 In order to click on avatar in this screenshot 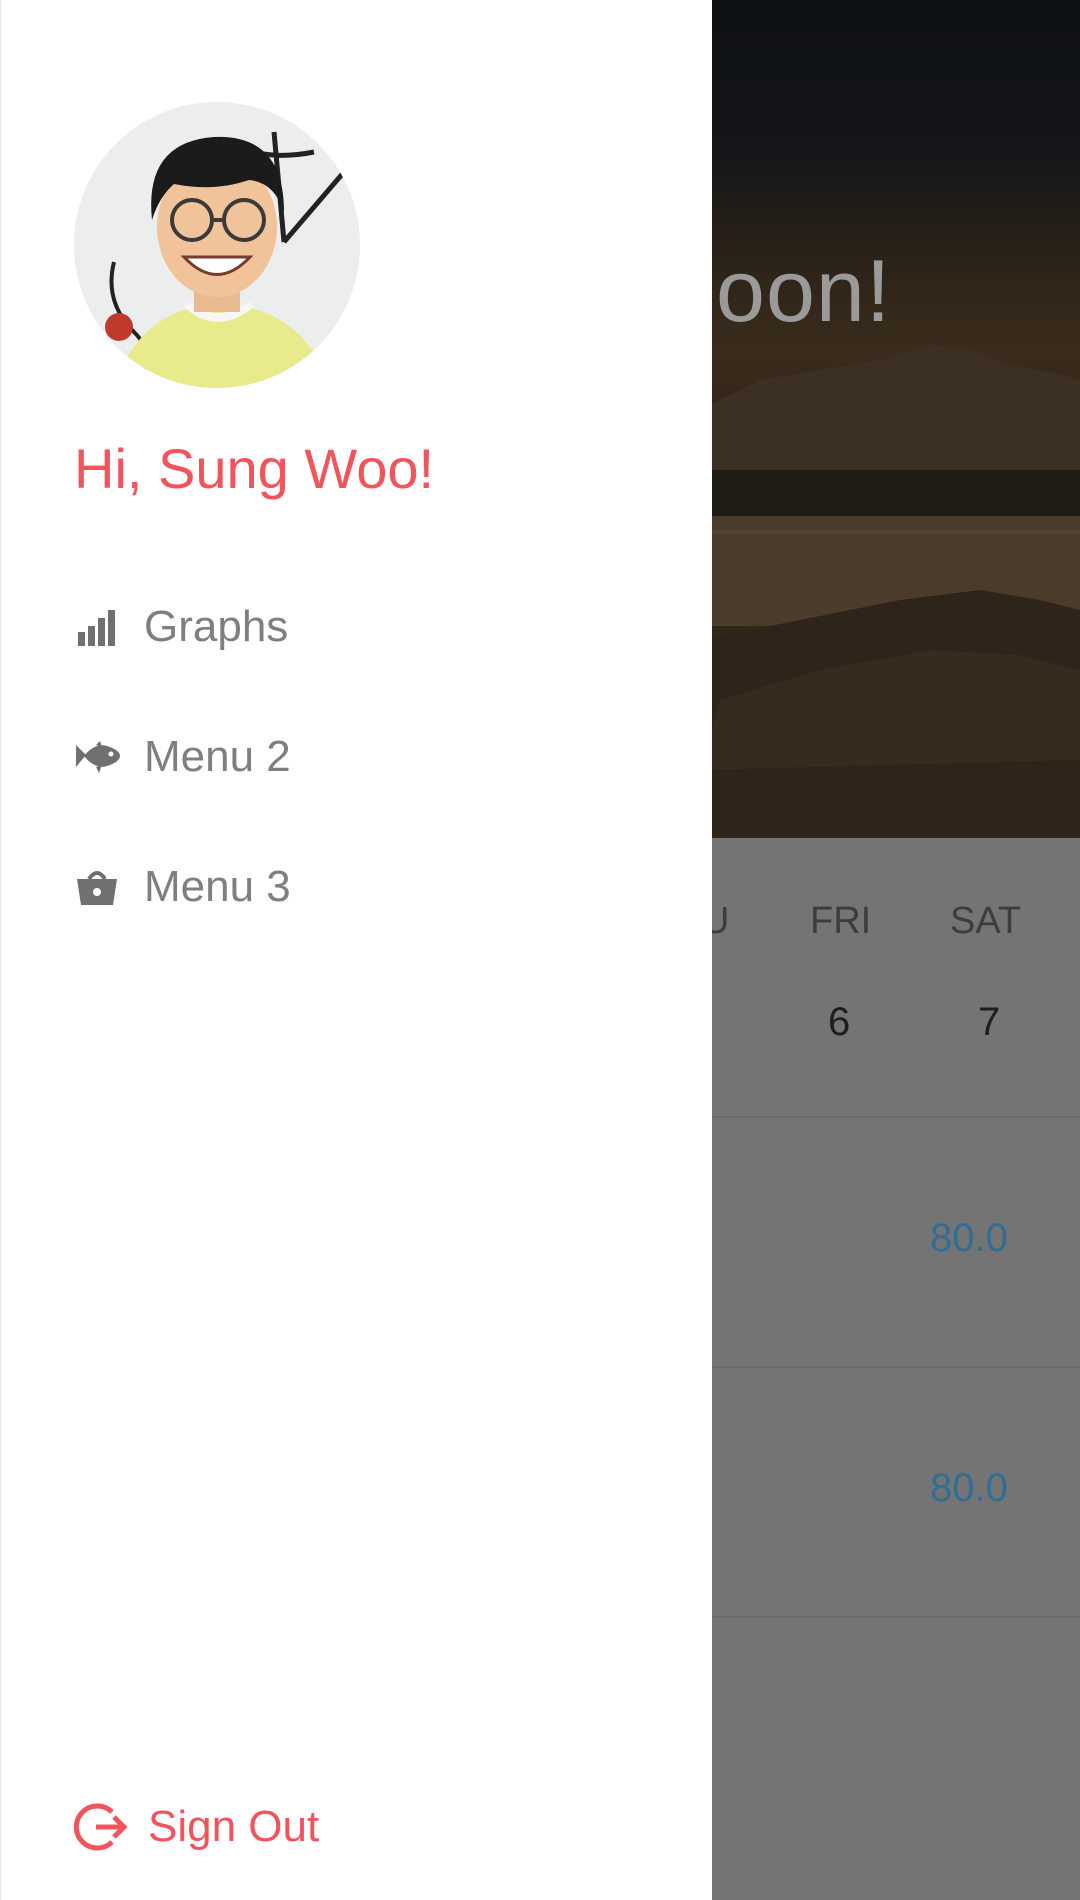, I will do `click(217, 245)`.